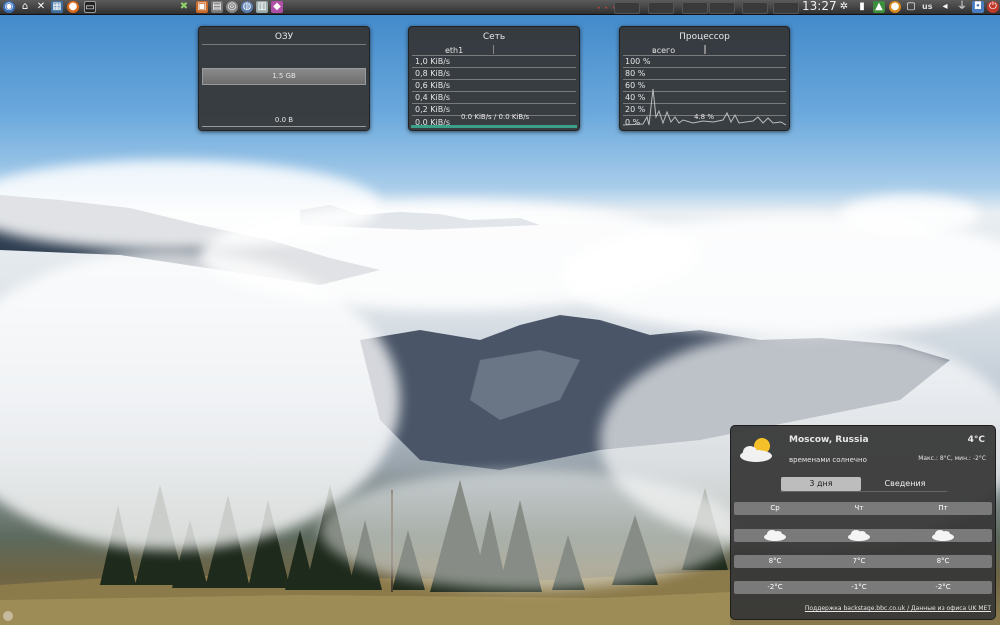 The width and height of the screenshot is (1000, 625). I want to click on power-icon: ⏻, so click(993, 7).